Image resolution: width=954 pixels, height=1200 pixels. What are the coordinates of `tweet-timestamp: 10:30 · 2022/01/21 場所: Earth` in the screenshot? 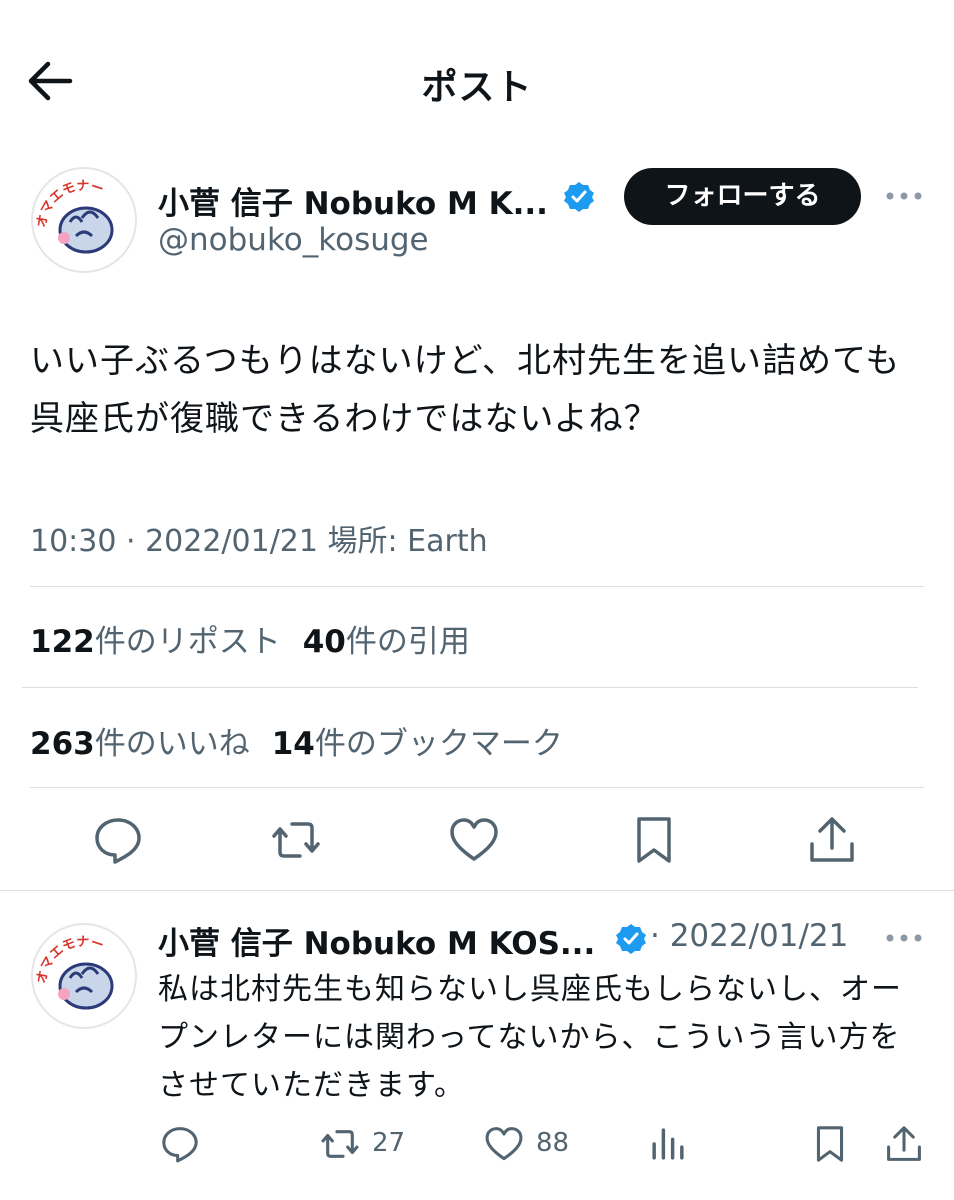 It's located at (259, 538).